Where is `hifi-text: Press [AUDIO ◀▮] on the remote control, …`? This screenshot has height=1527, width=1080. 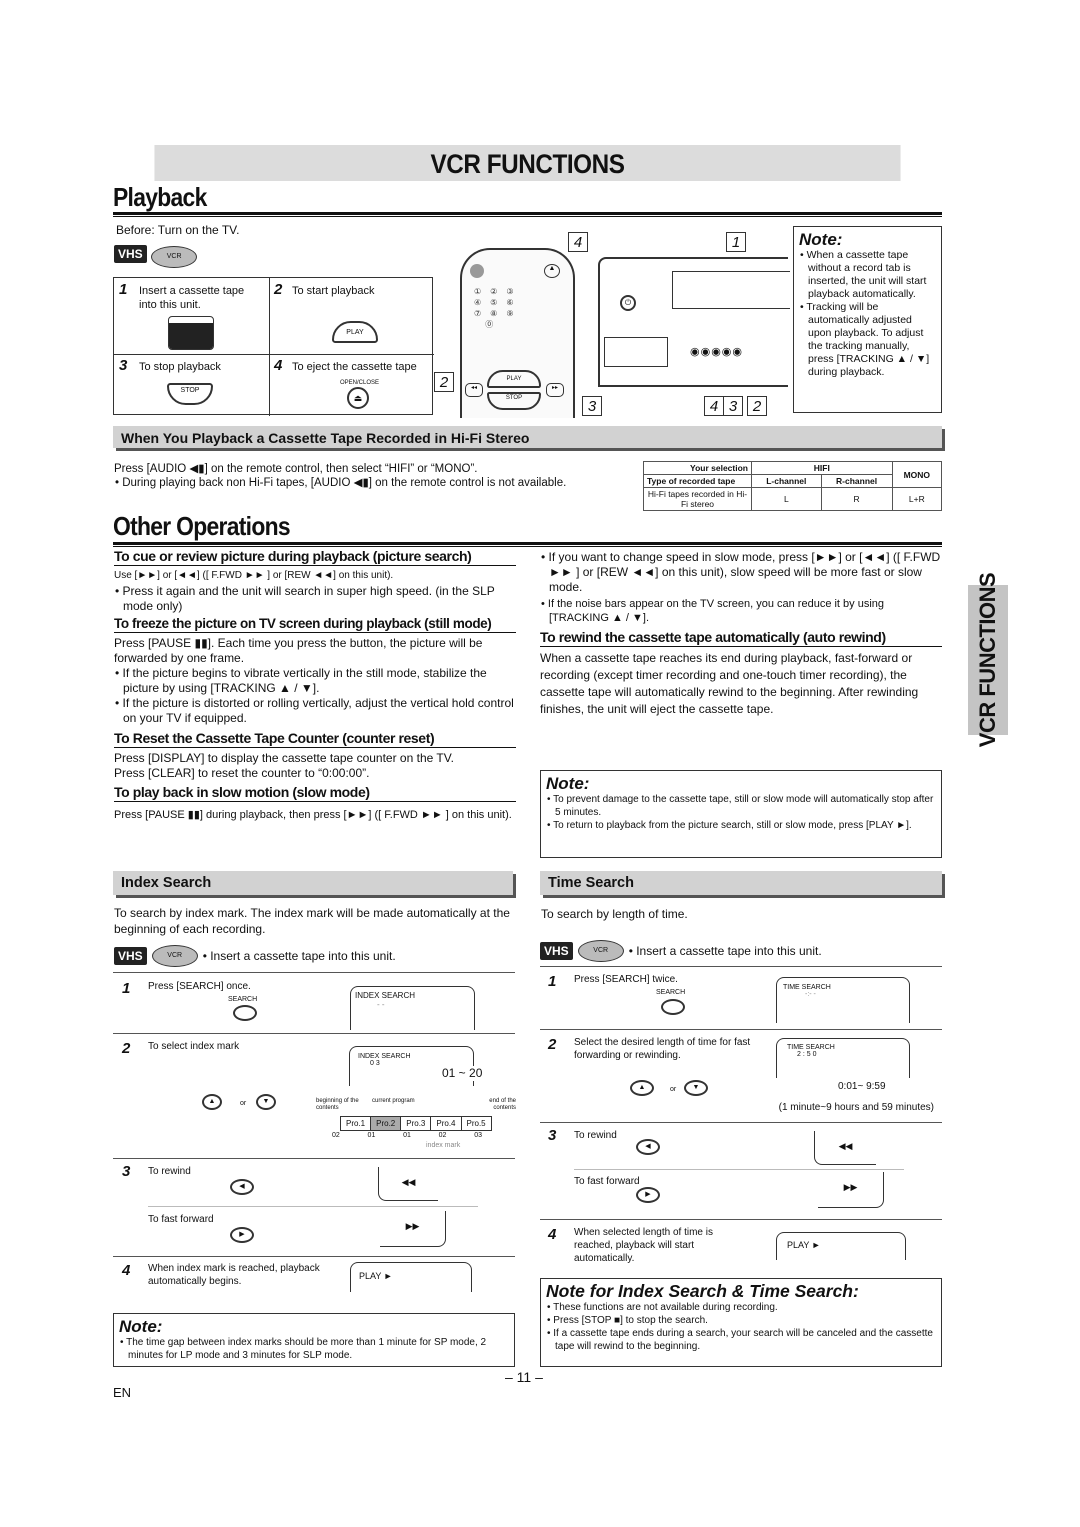
hifi-text: Press [AUDIO ◀▮] on the remote control, … is located at coordinates (340, 476).